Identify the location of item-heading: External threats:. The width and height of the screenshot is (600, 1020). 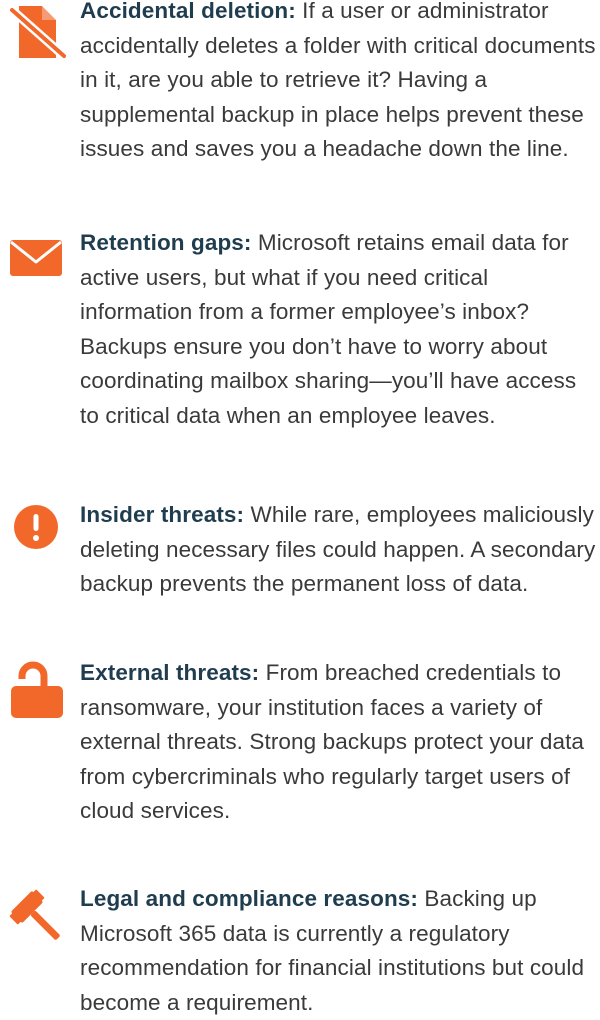
(170, 672).